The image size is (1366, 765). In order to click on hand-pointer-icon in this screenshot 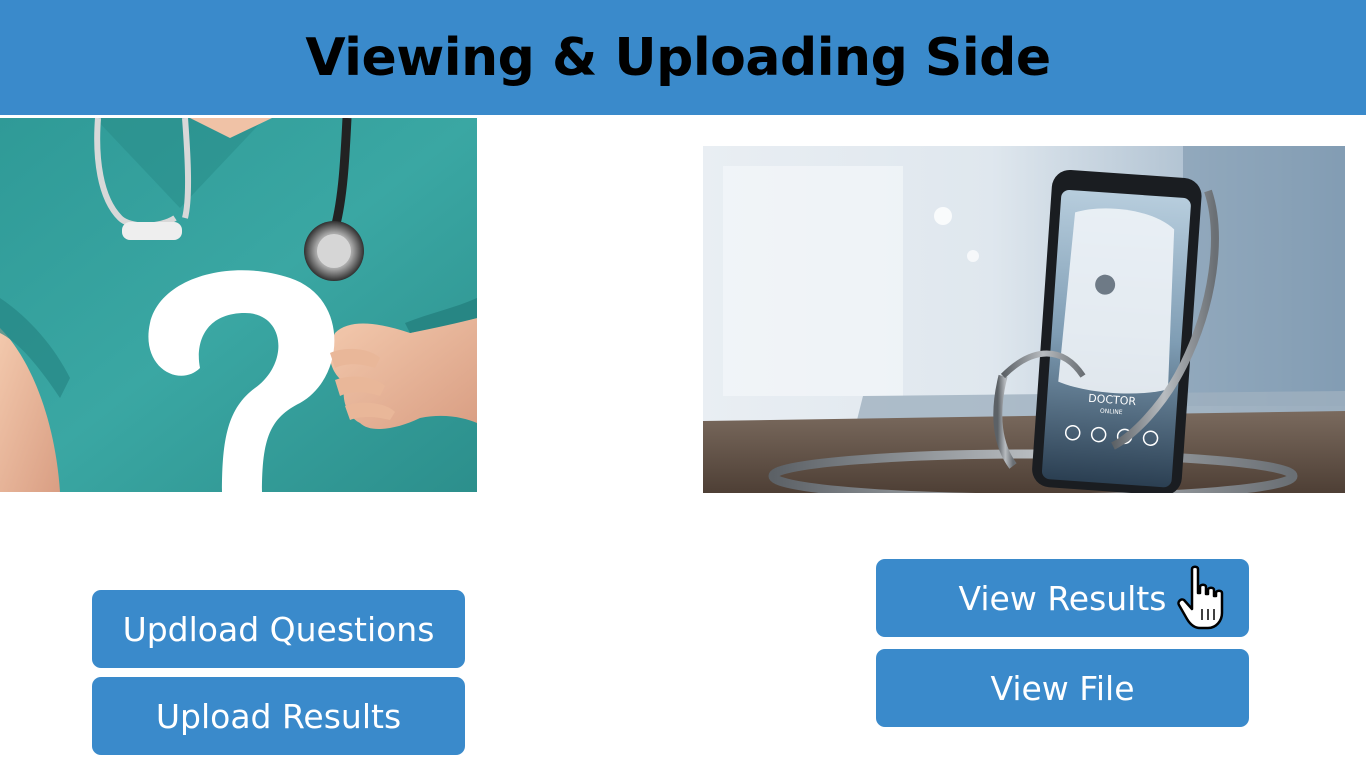, I will do `click(1202, 599)`.